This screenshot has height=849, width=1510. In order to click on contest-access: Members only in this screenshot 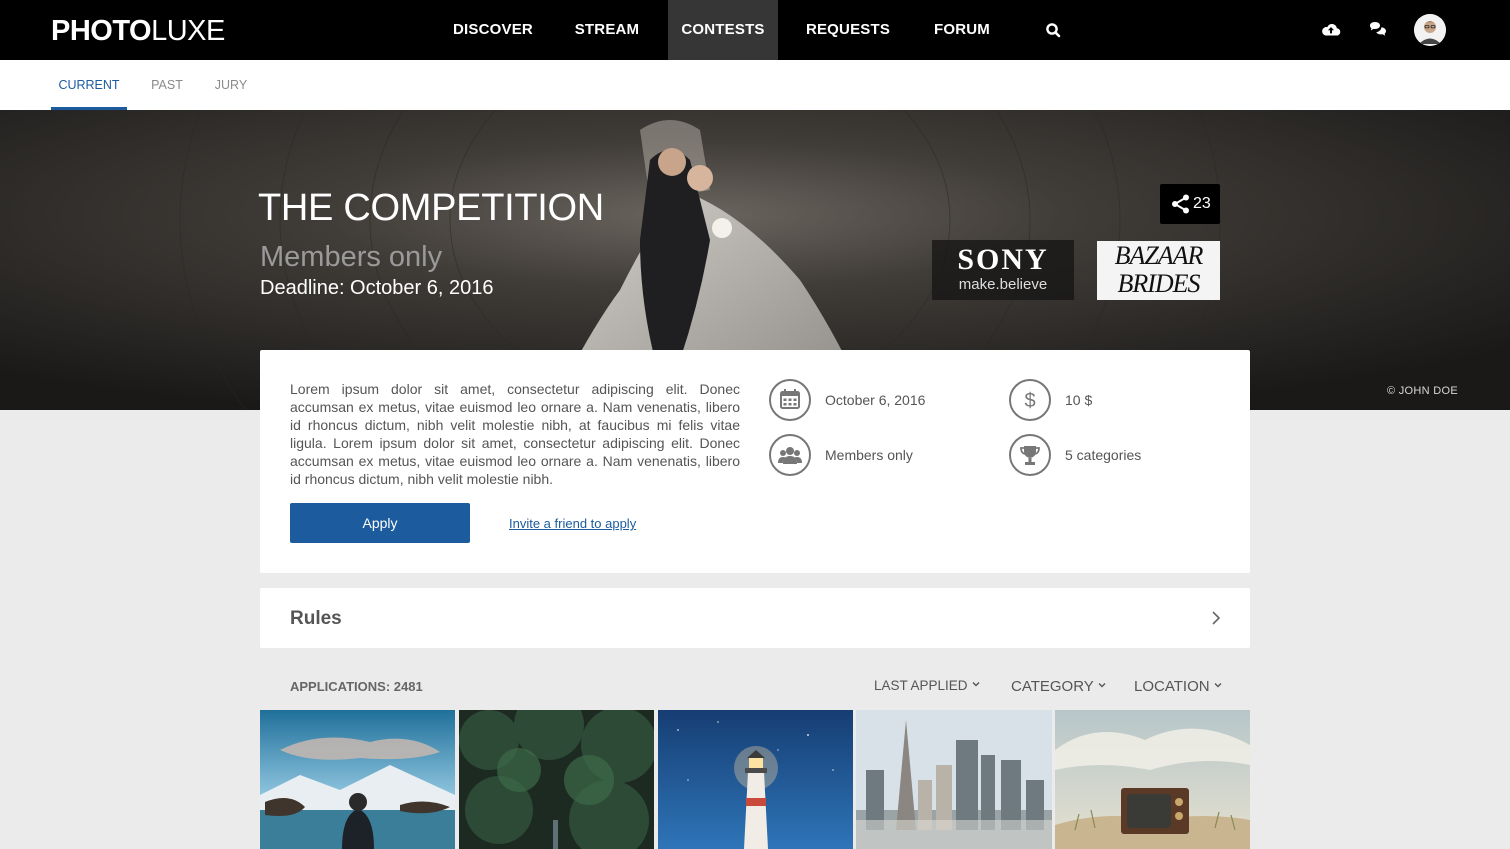, I will do `click(351, 257)`.